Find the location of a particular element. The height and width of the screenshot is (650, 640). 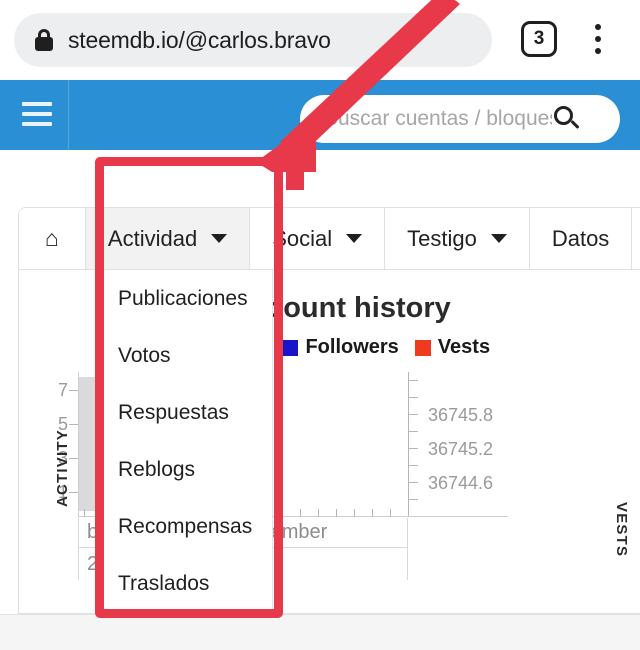

tab-social: Social is located at coordinates (318, 238).